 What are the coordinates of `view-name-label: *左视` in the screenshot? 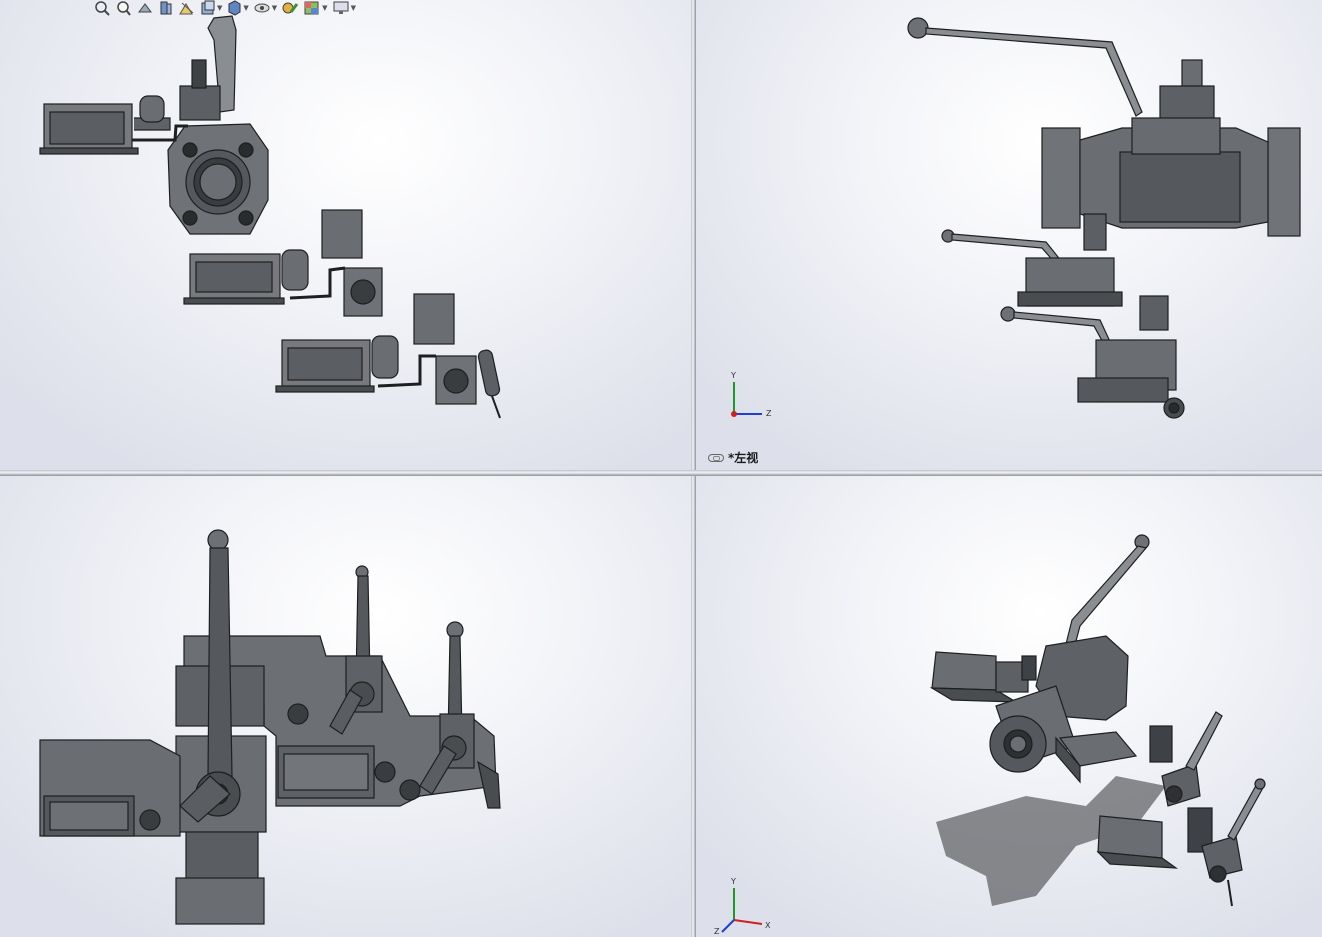 It's located at (733, 457).